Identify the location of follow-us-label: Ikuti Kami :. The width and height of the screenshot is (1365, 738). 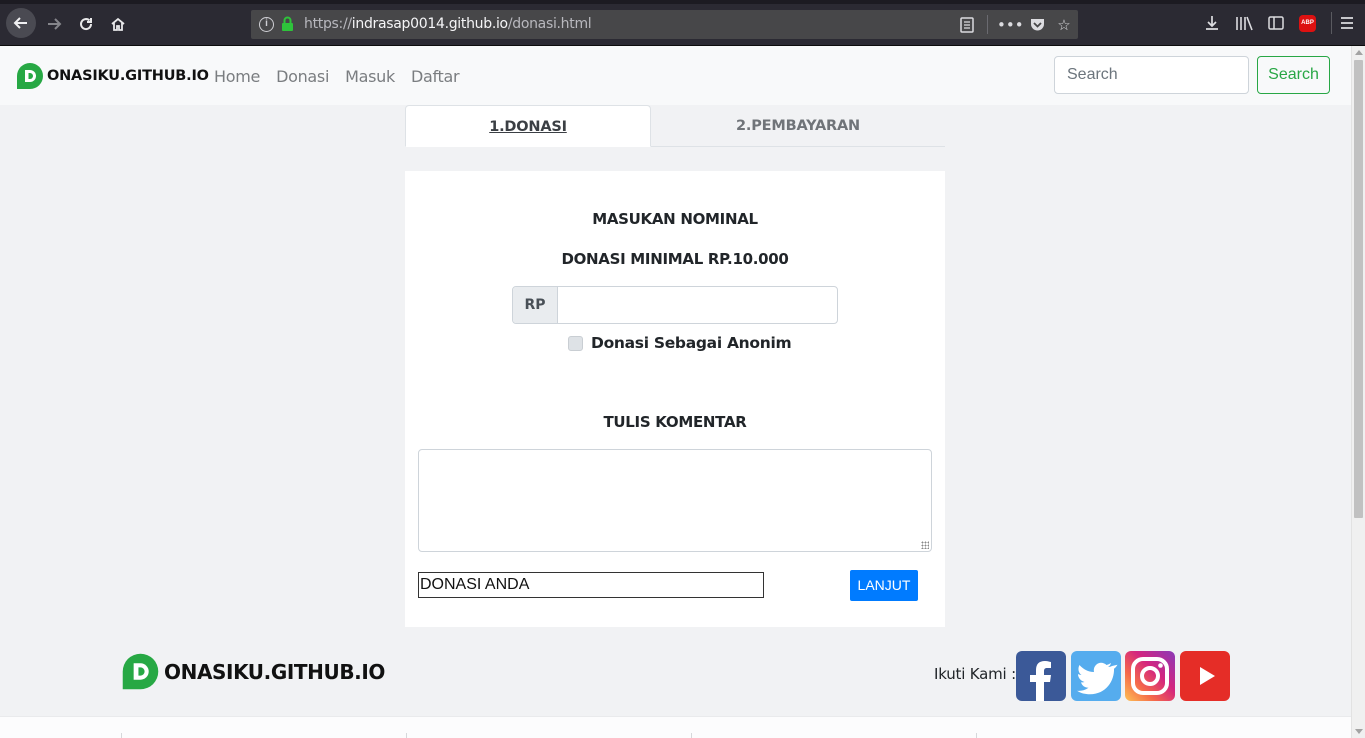
(975, 674).